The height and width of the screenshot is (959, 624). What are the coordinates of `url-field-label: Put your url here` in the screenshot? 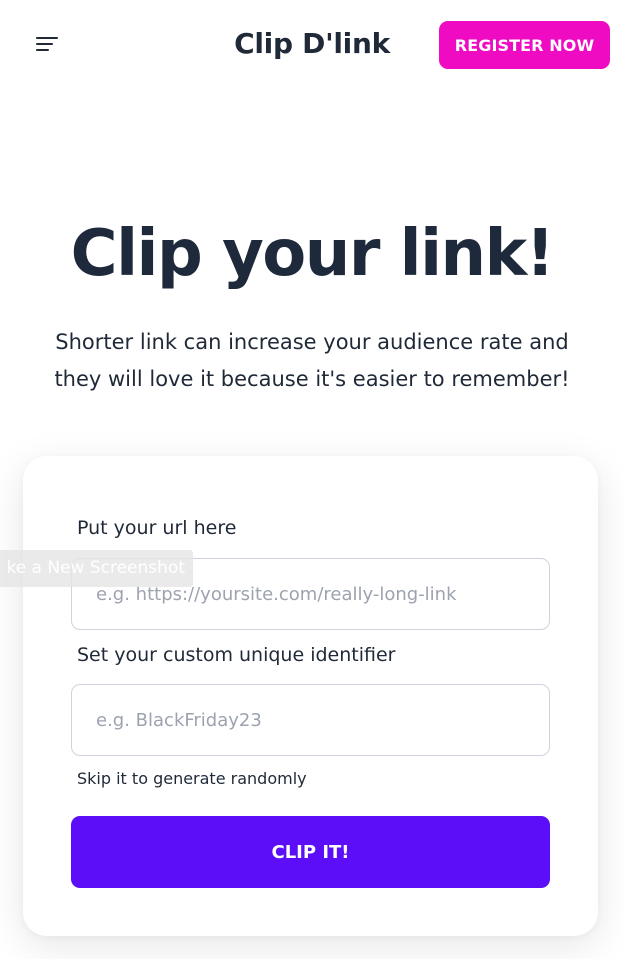 It's located at (157, 528).